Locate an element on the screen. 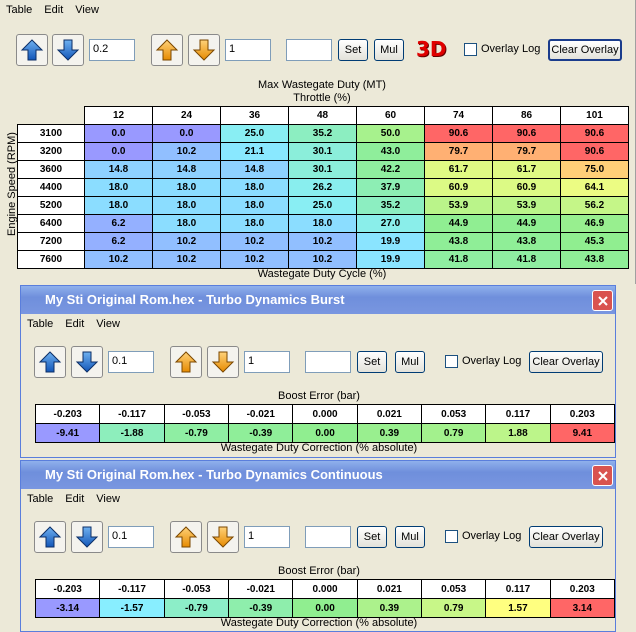  table-cell: 21.1 is located at coordinates (254, 151).